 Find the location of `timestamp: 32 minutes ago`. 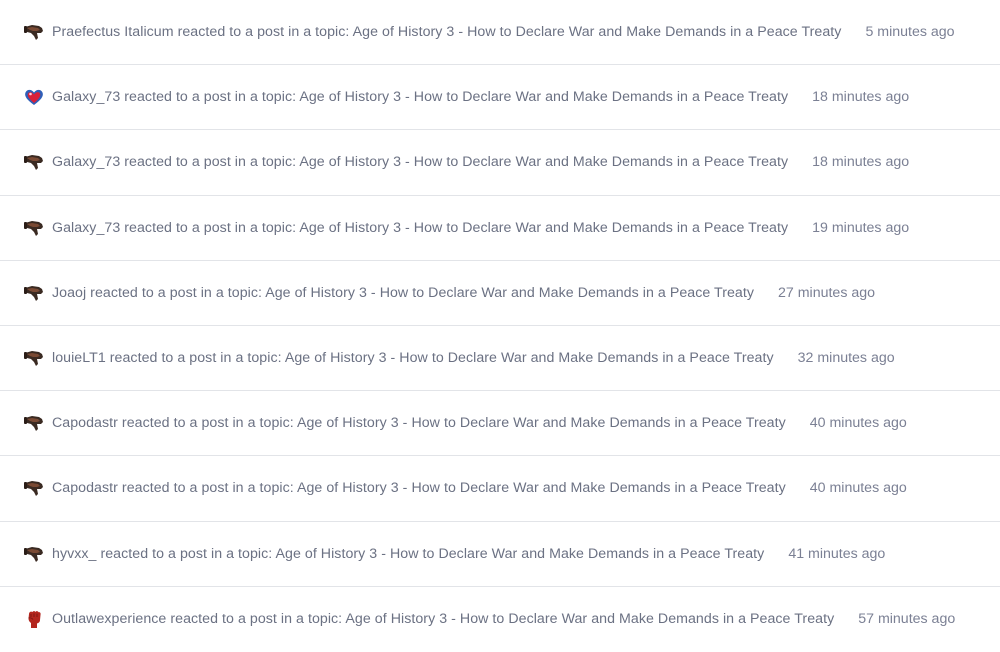

timestamp: 32 minutes ago is located at coordinates (846, 358).